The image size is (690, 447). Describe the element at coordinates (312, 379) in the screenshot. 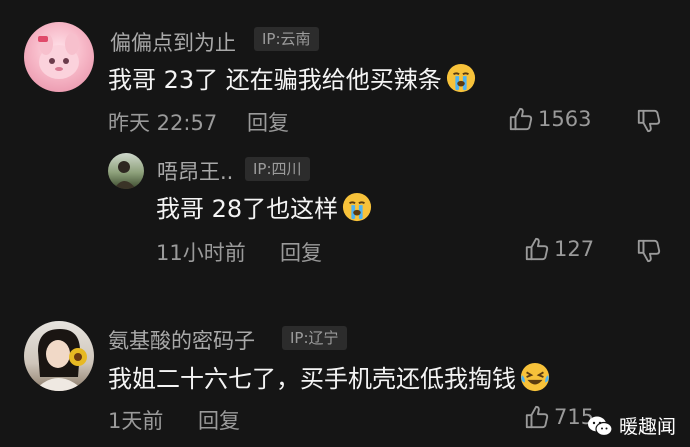

I see `comment-text-content: 我姐二十六七了，买手机壳还低我掏钱` at that location.